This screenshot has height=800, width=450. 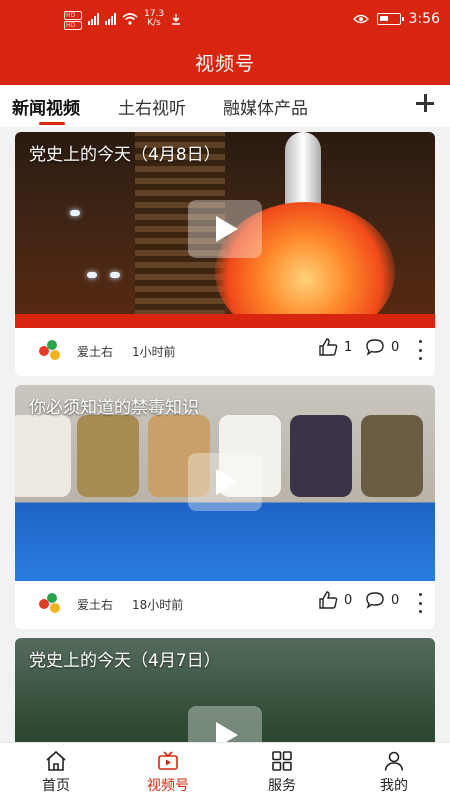 What do you see at coordinates (282, 761) in the screenshot?
I see `grid-icon` at bounding box center [282, 761].